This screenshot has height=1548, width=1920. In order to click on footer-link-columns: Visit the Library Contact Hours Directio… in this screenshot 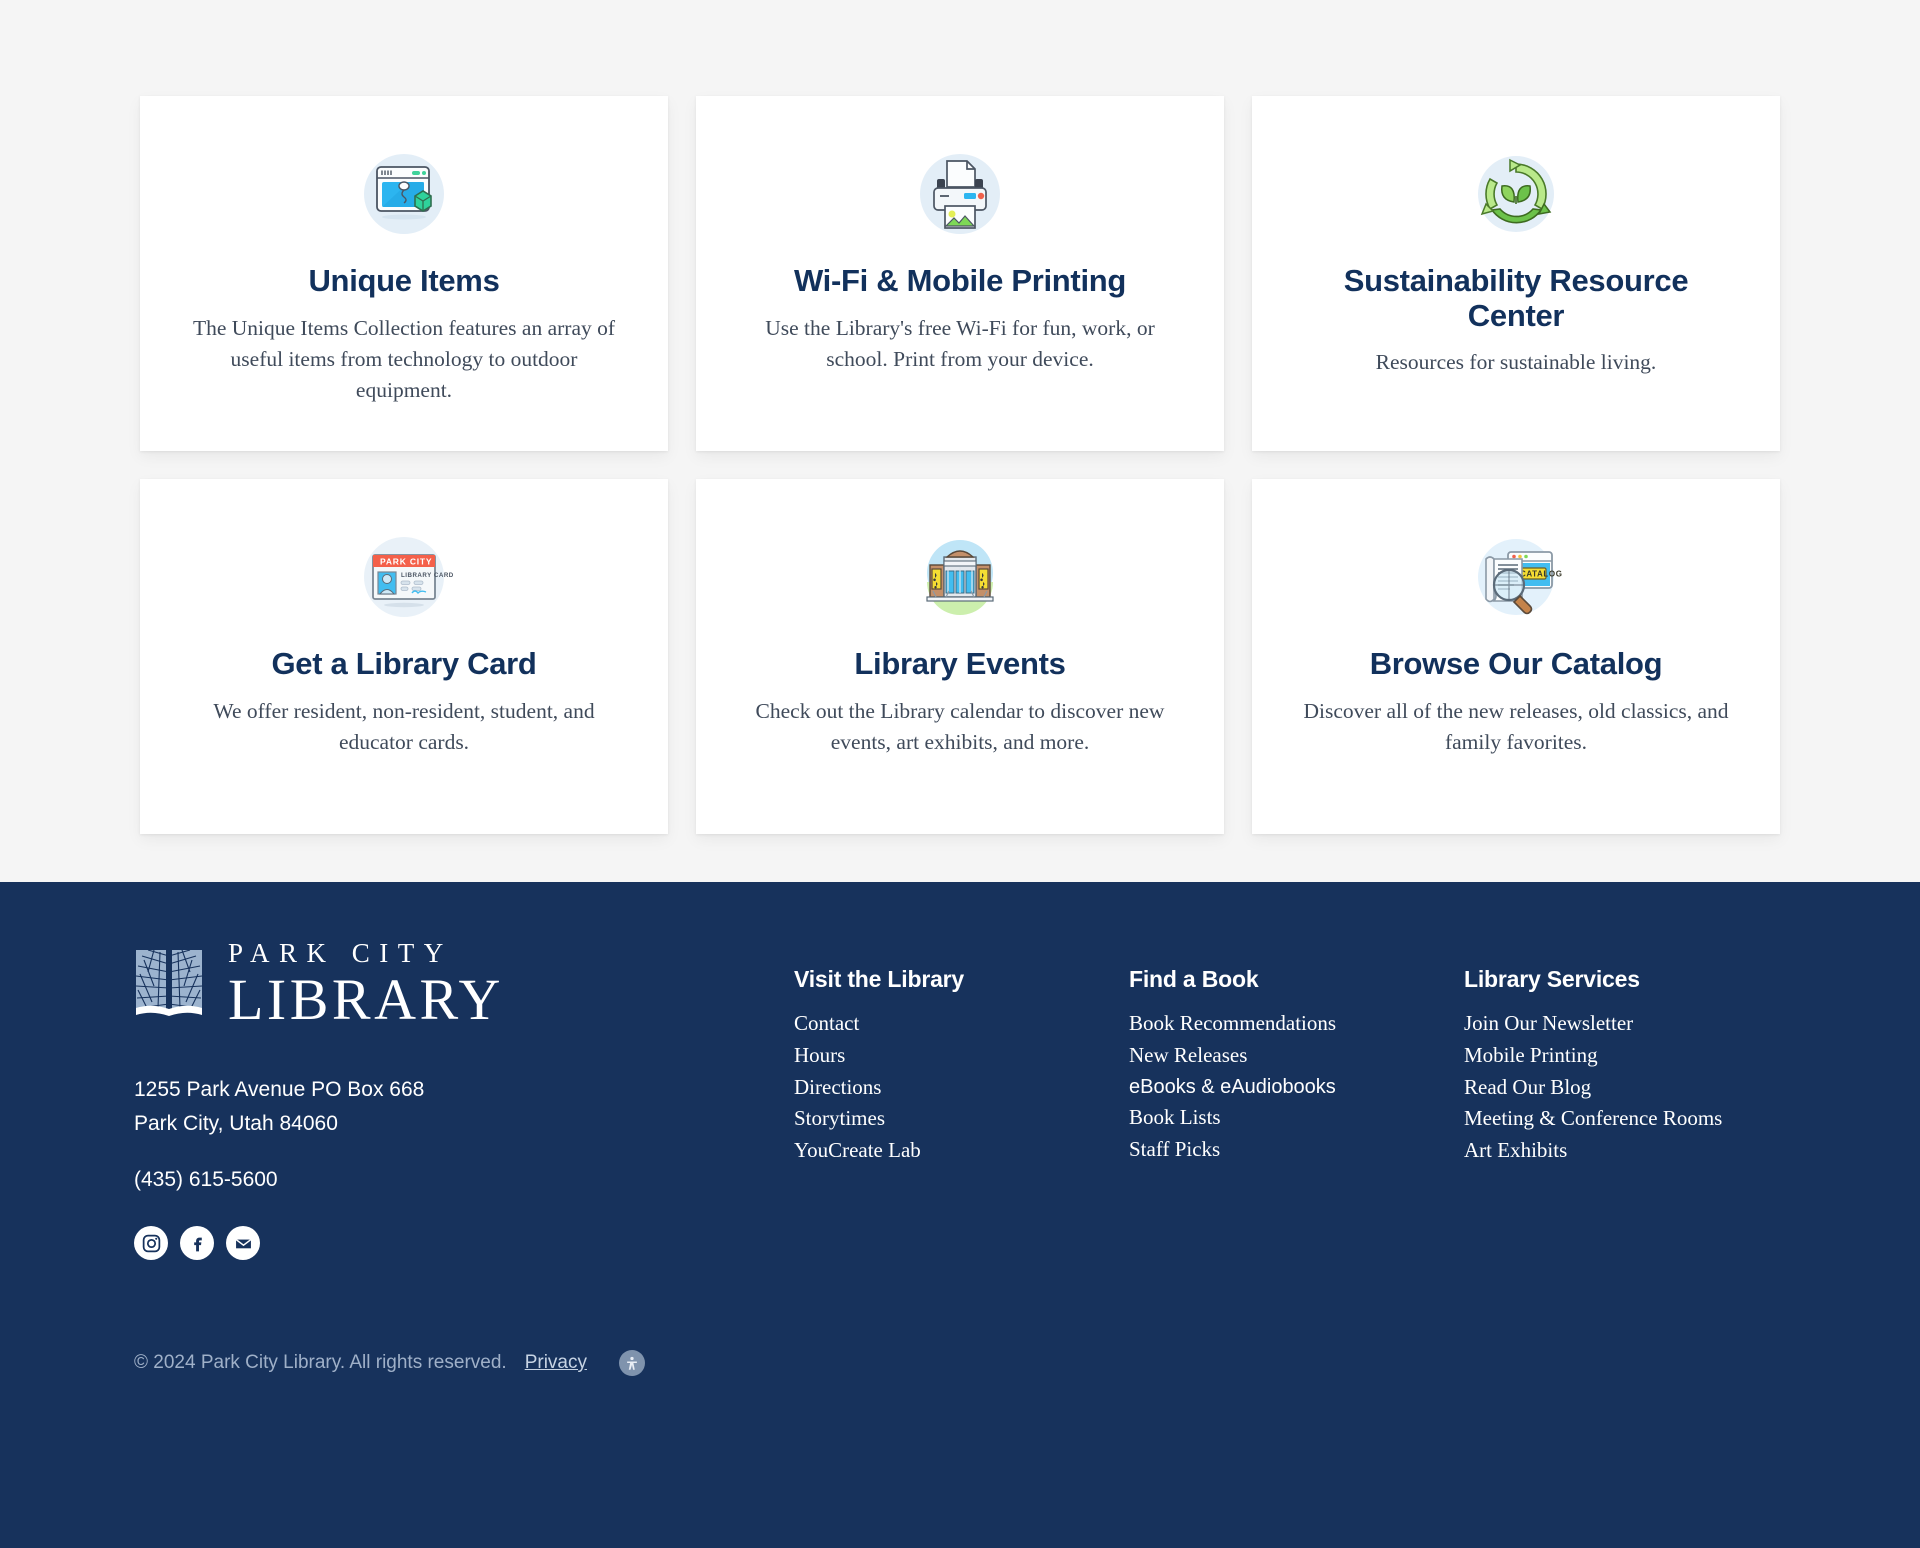, I will do `click(1258, 1067)`.